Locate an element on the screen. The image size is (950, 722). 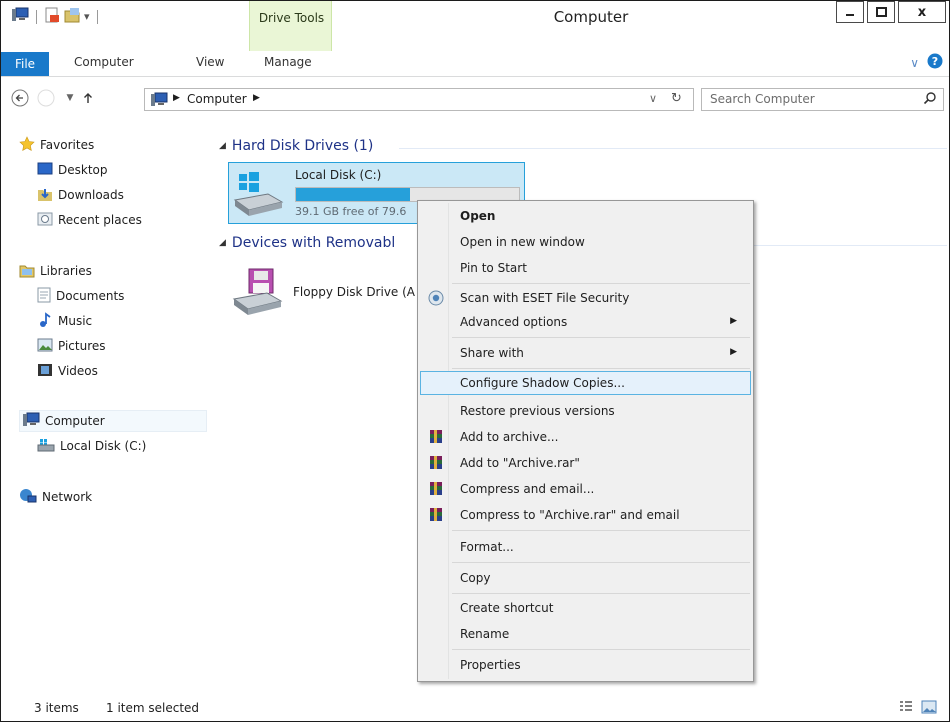
chevron-down-icon: ▼ is located at coordinates (70, 98).